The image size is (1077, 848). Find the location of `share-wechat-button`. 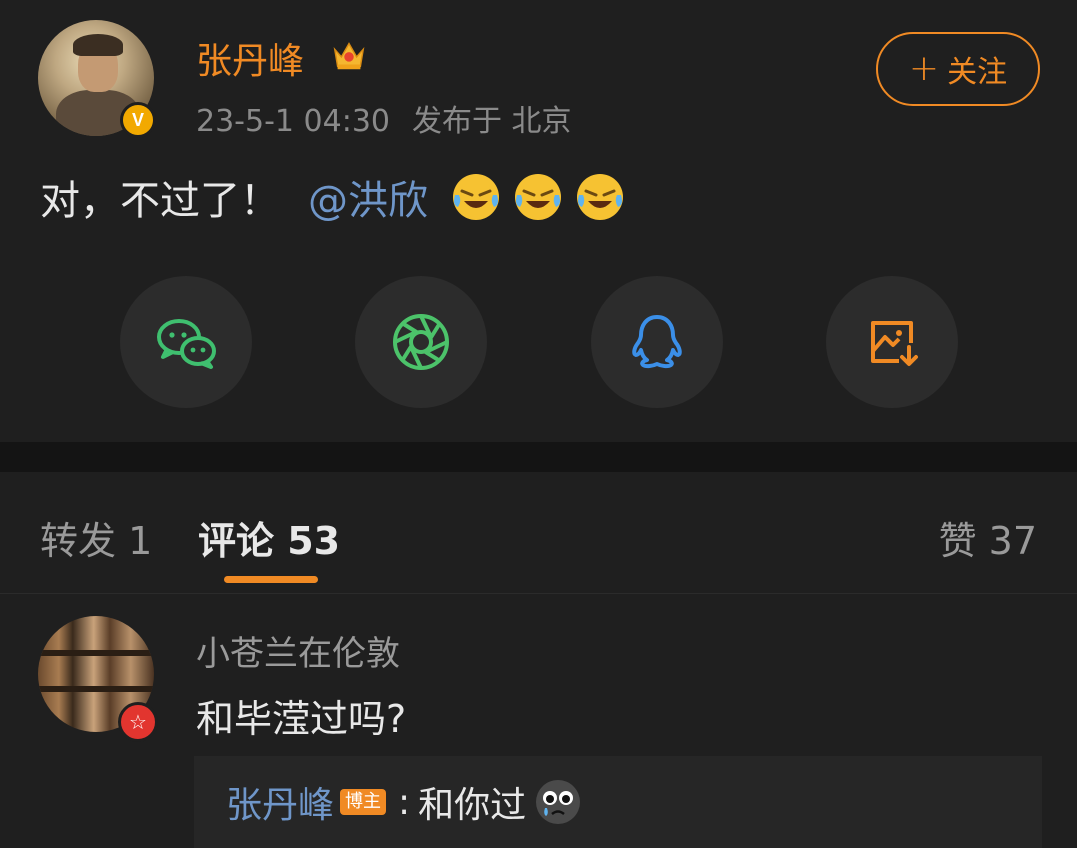

share-wechat-button is located at coordinates (186, 342).